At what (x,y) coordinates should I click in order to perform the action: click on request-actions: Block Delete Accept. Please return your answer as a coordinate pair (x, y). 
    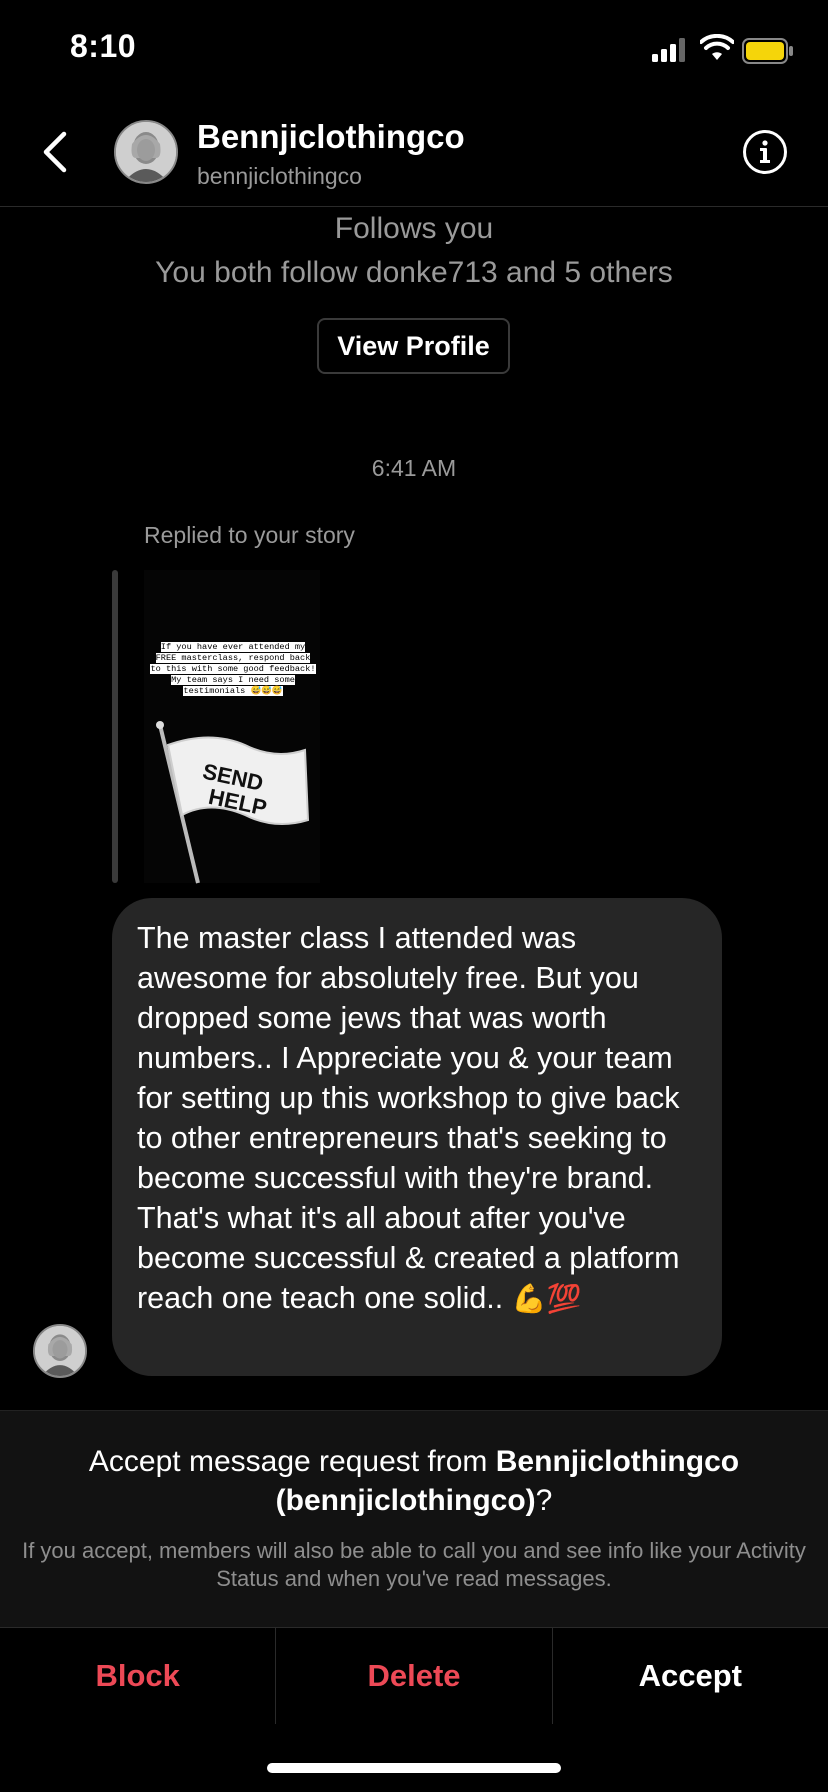
    Looking at the image, I should click on (414, 1675).